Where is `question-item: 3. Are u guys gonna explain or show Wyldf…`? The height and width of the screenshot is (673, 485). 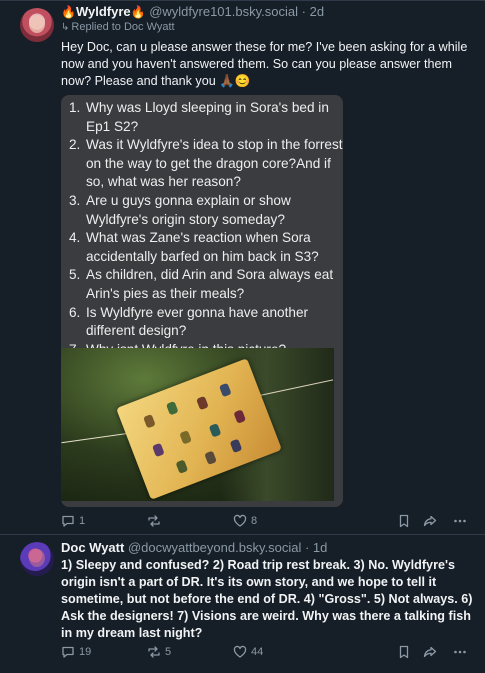
question-item: 3. Are u guys gonna explain or show Wyldf… is located at coordinates (206, 210).